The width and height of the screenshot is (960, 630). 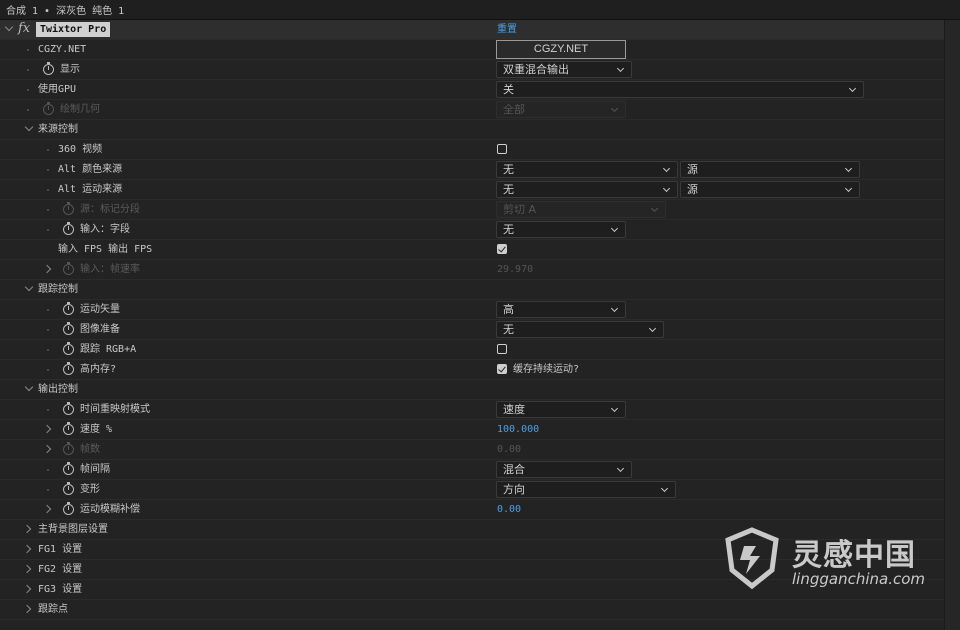 I want to click on video360-row: 360 视频, so click(x=472, y=150).